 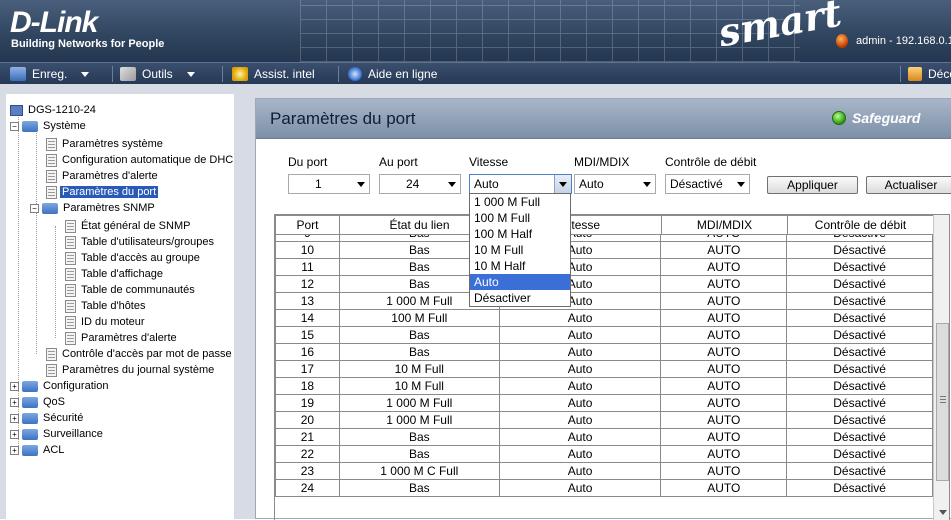 What do you see at coordinates (49, 126) in the screenshot?
I see `tree-item-system: − Système` at bounding box center [49, 126].